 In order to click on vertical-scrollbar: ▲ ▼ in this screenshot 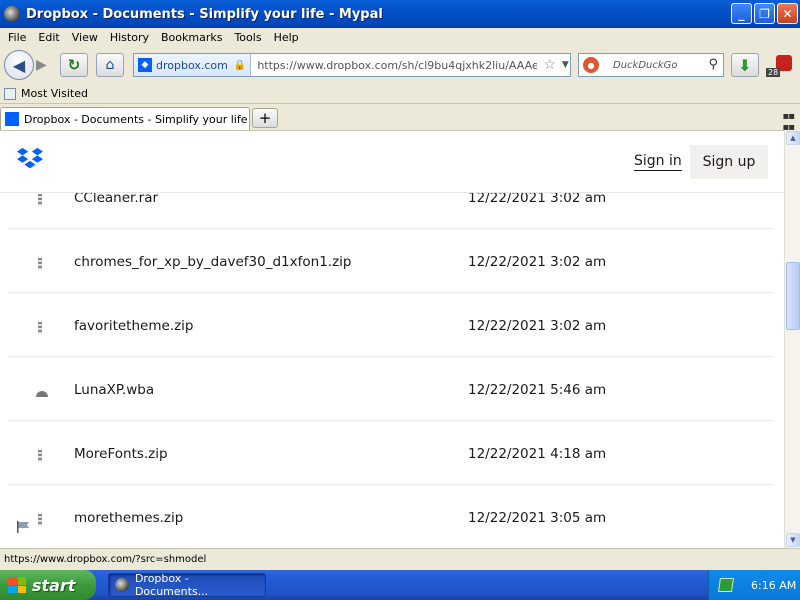, I will do `click(792, 339)`.